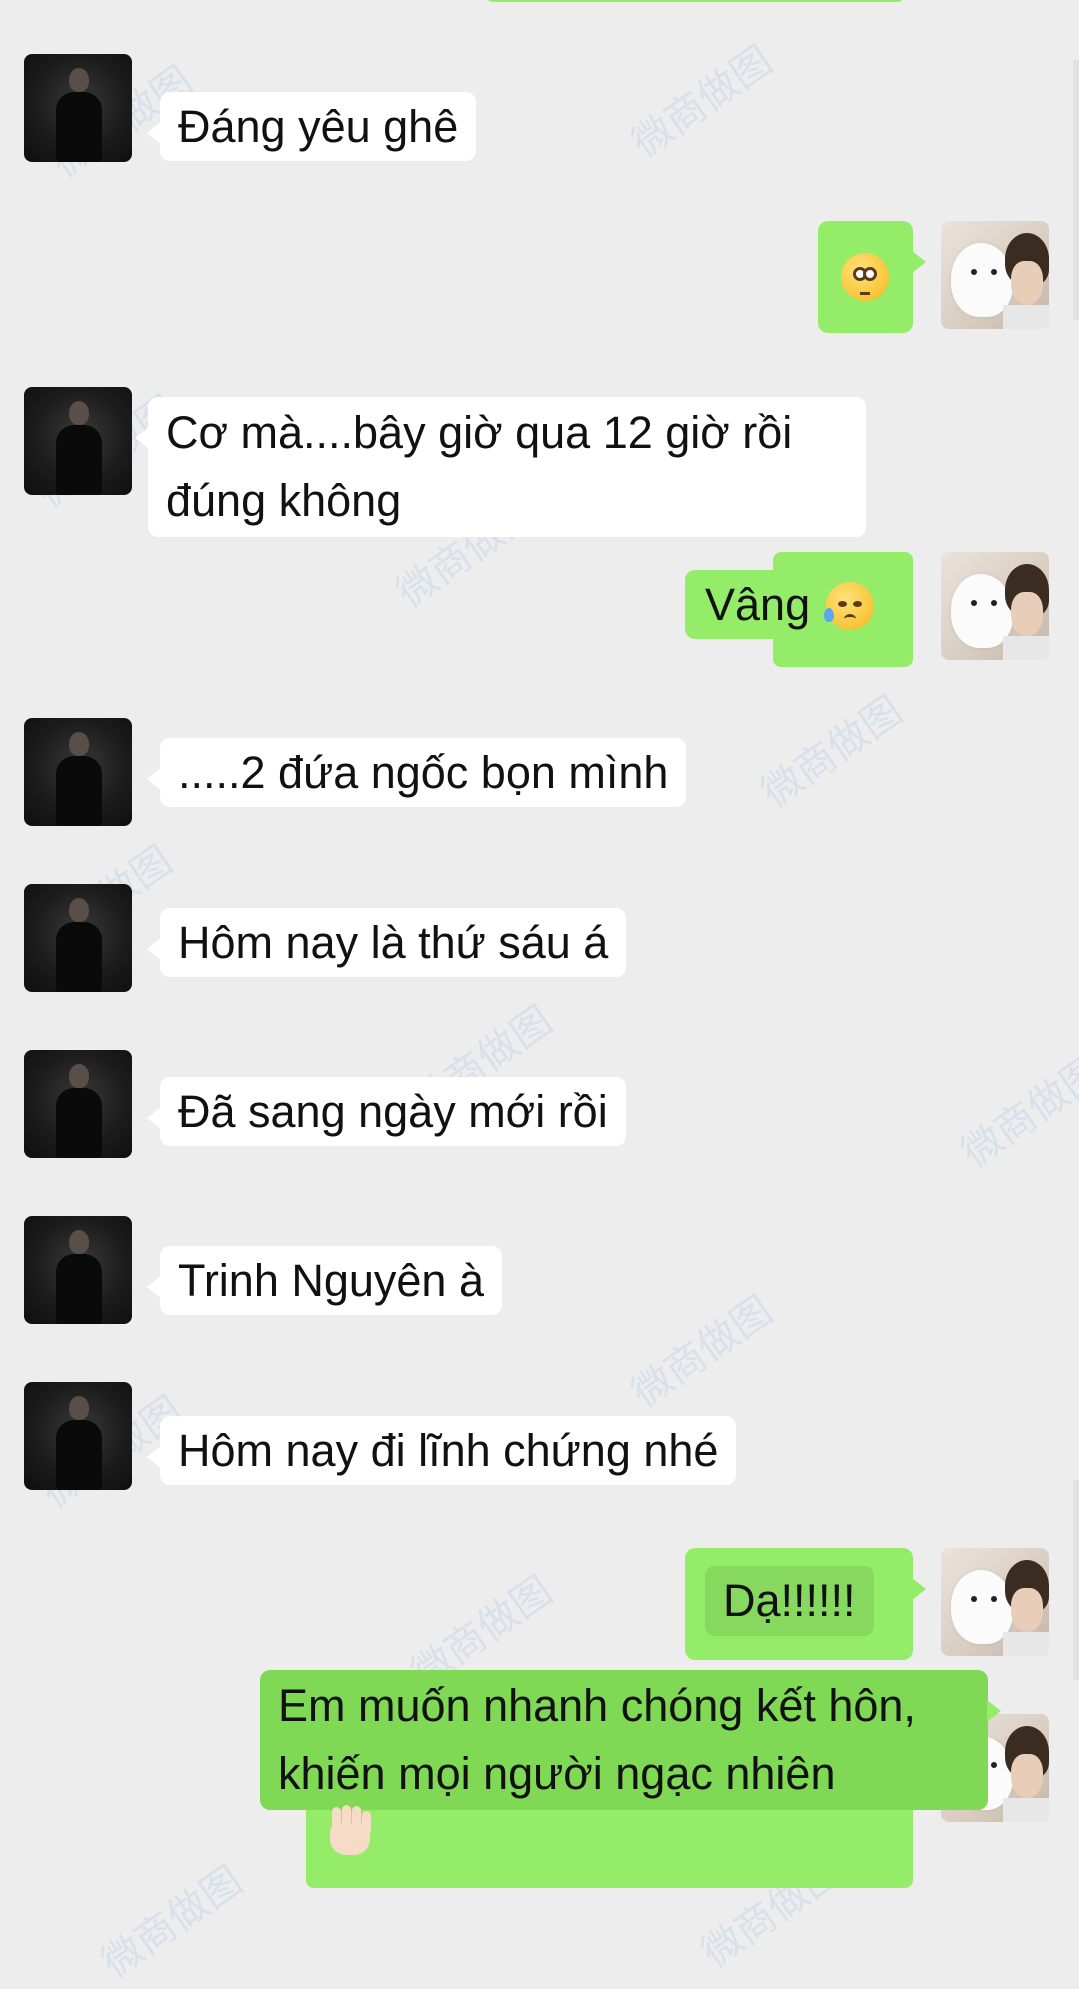 The image size is (1079, 1989). What do you see at coordinates (557, 1773) in the screenshot?
I see `message-text-line: khiến mọi người ngạc nhiên` at bounding box center [557, 1773].